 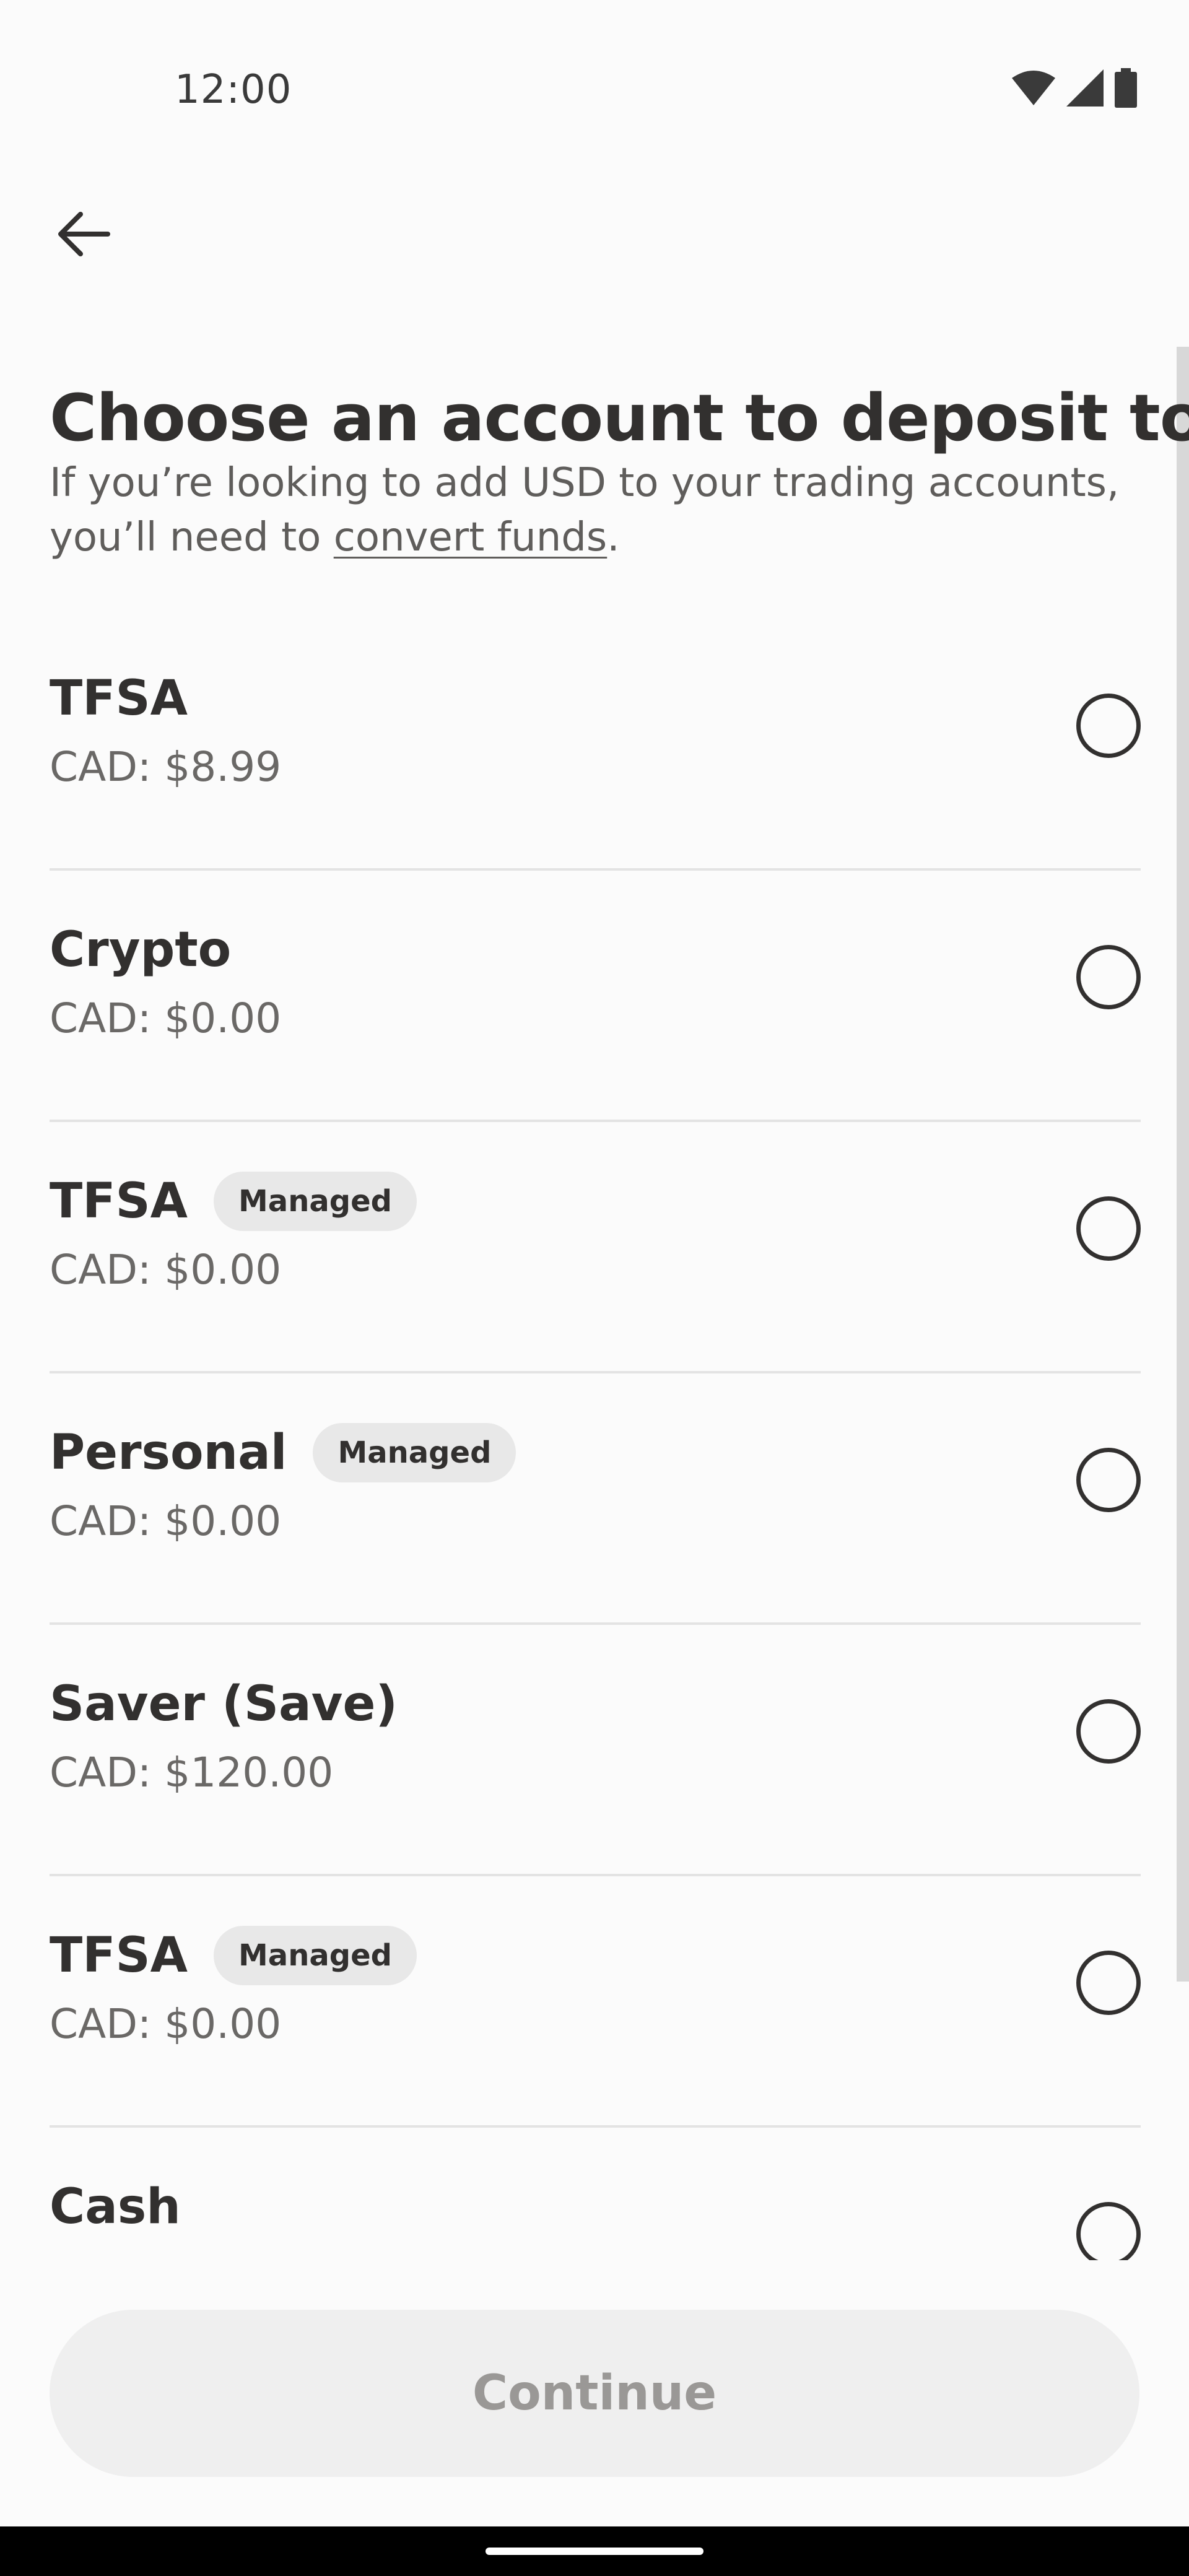 I want to click on account-balance: CAD: $8.99, so click(x=166, y=767).